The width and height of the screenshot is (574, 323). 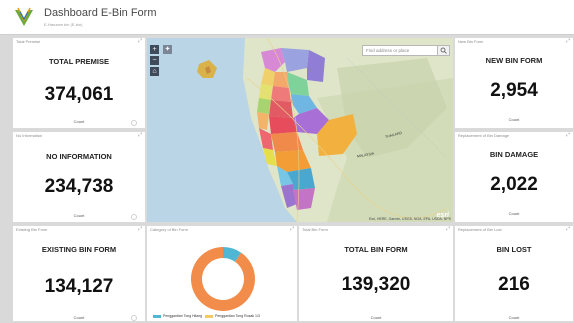 What do you see at coordinates (28, 41) in the screenshot?
I see `card-head: Total Premise` at bounding box center [28, 41].